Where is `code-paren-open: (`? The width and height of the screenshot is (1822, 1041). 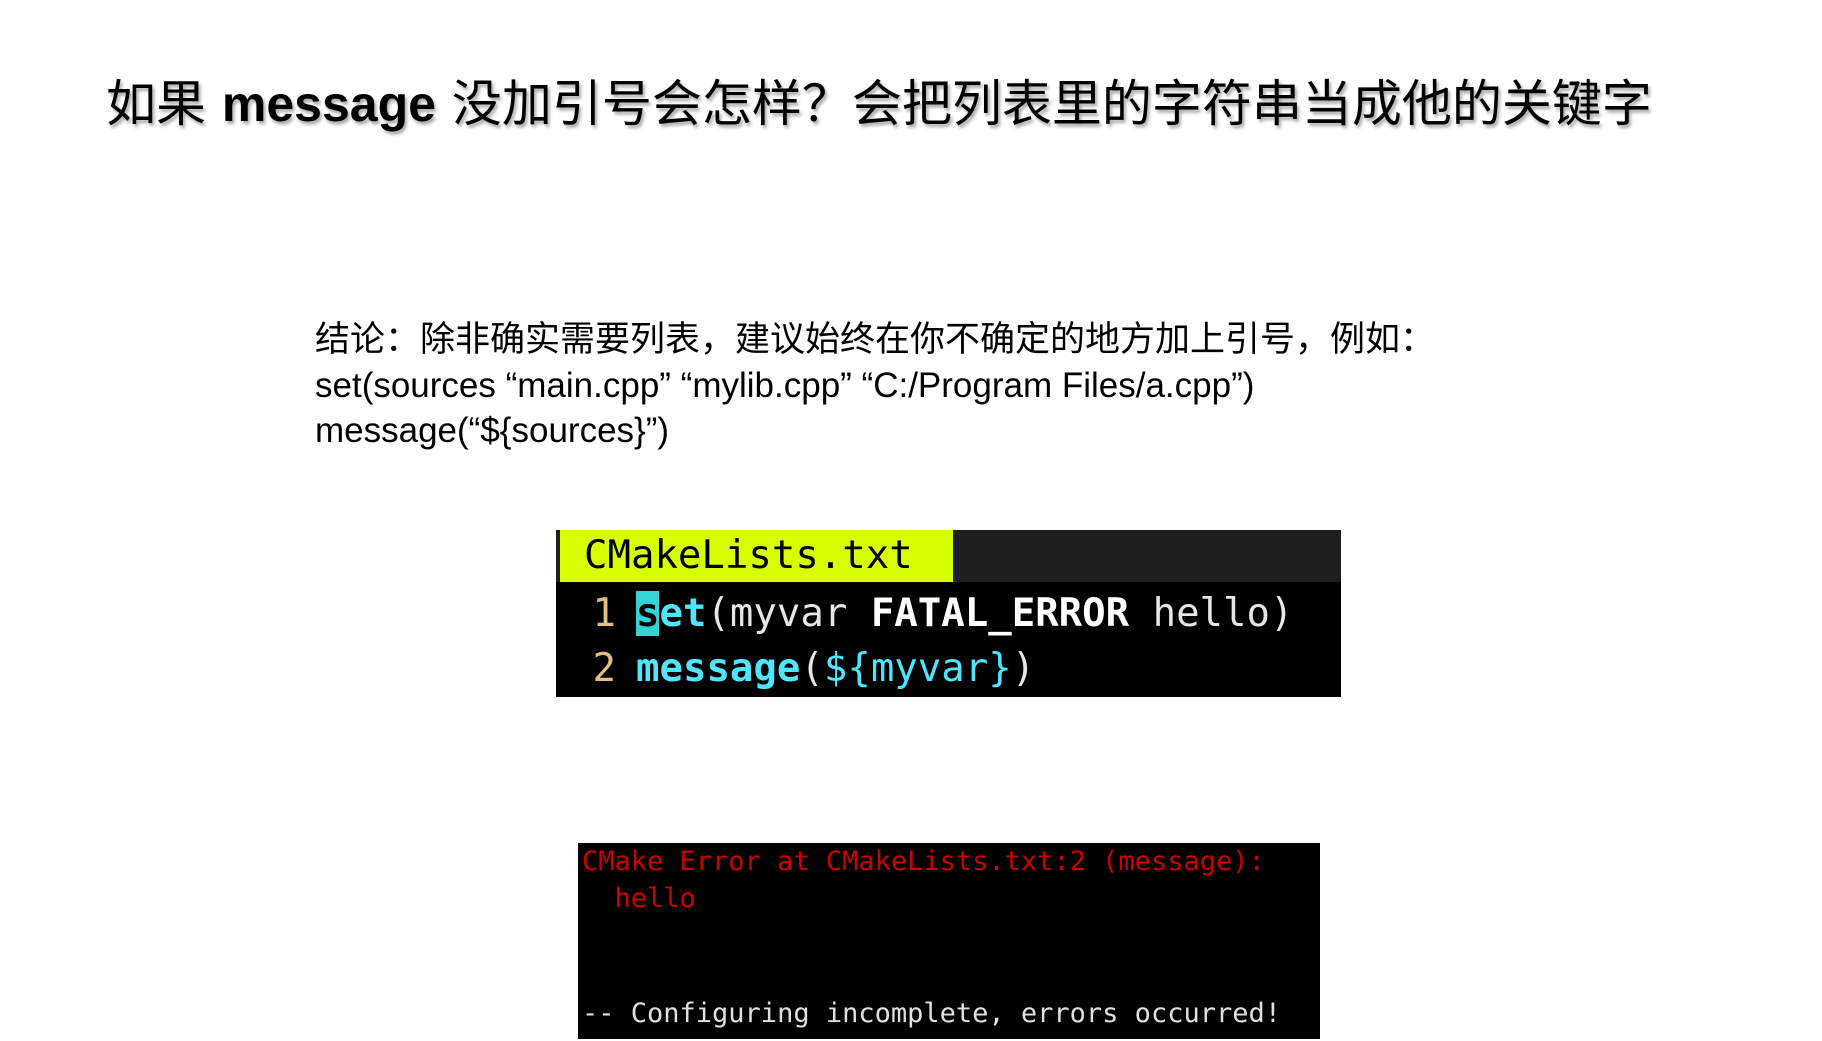
code-paren-open: ( is located at coordinates (812, 668).